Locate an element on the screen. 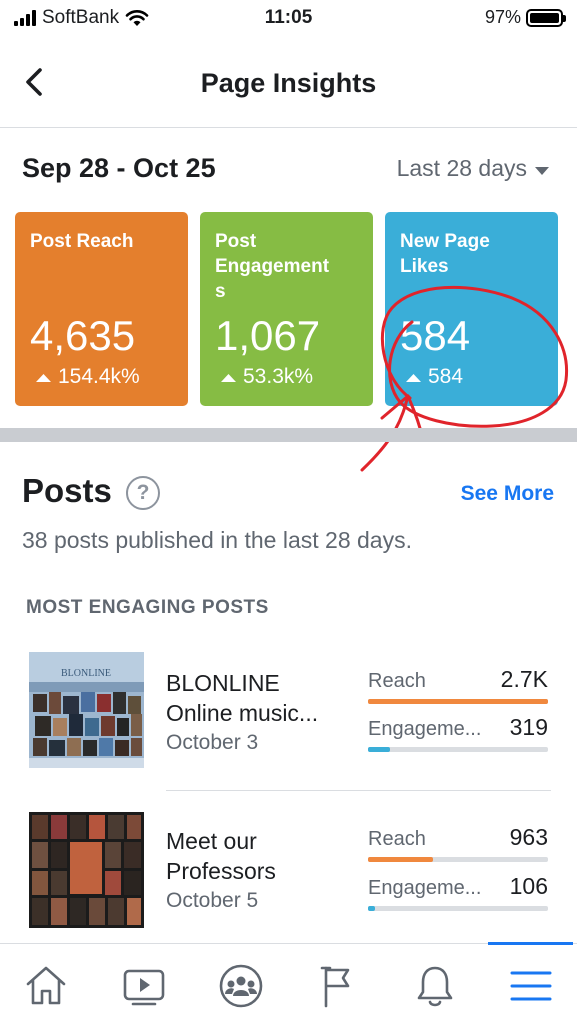 This screenshot has height=1024, width=577. period-dropdown: Last 28 days is located at coordinates (473, 168).